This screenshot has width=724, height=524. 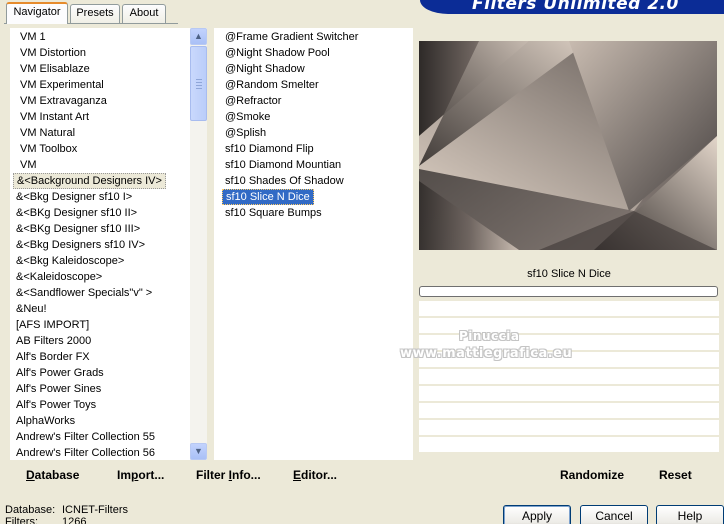 I want to click on category-item: &<Sandflower Specials"v" >, so click(x=84, y=293).